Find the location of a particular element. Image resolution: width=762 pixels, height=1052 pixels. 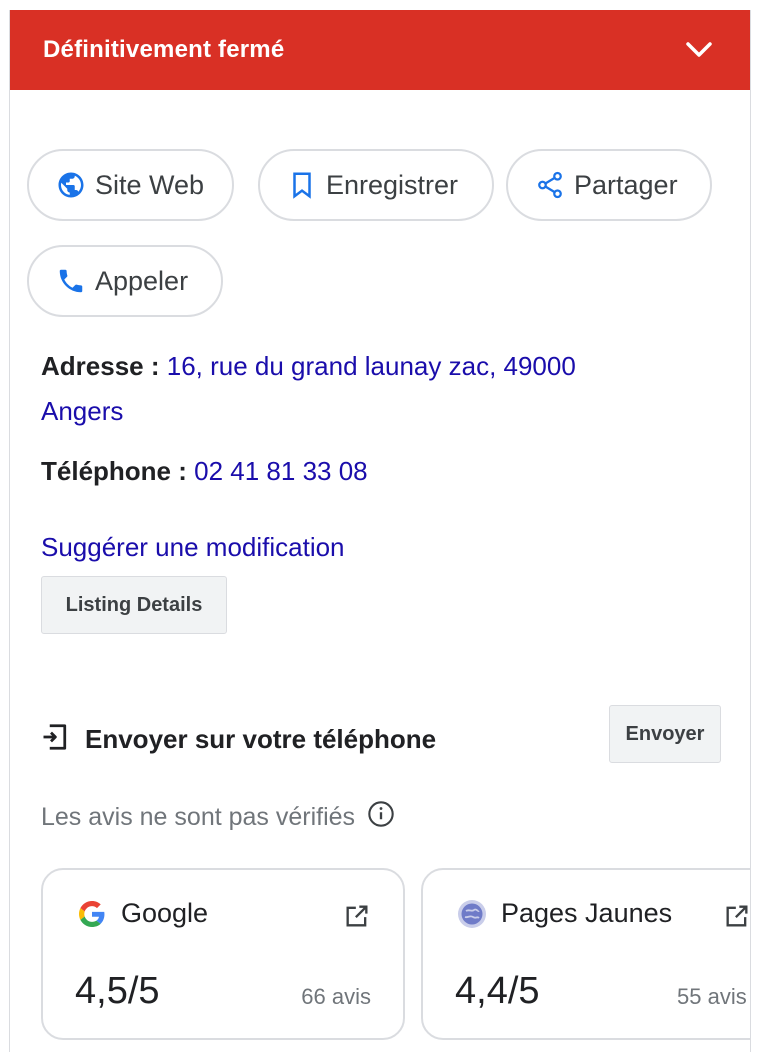

chevron-down-icon is located at coordinates (699, 50).